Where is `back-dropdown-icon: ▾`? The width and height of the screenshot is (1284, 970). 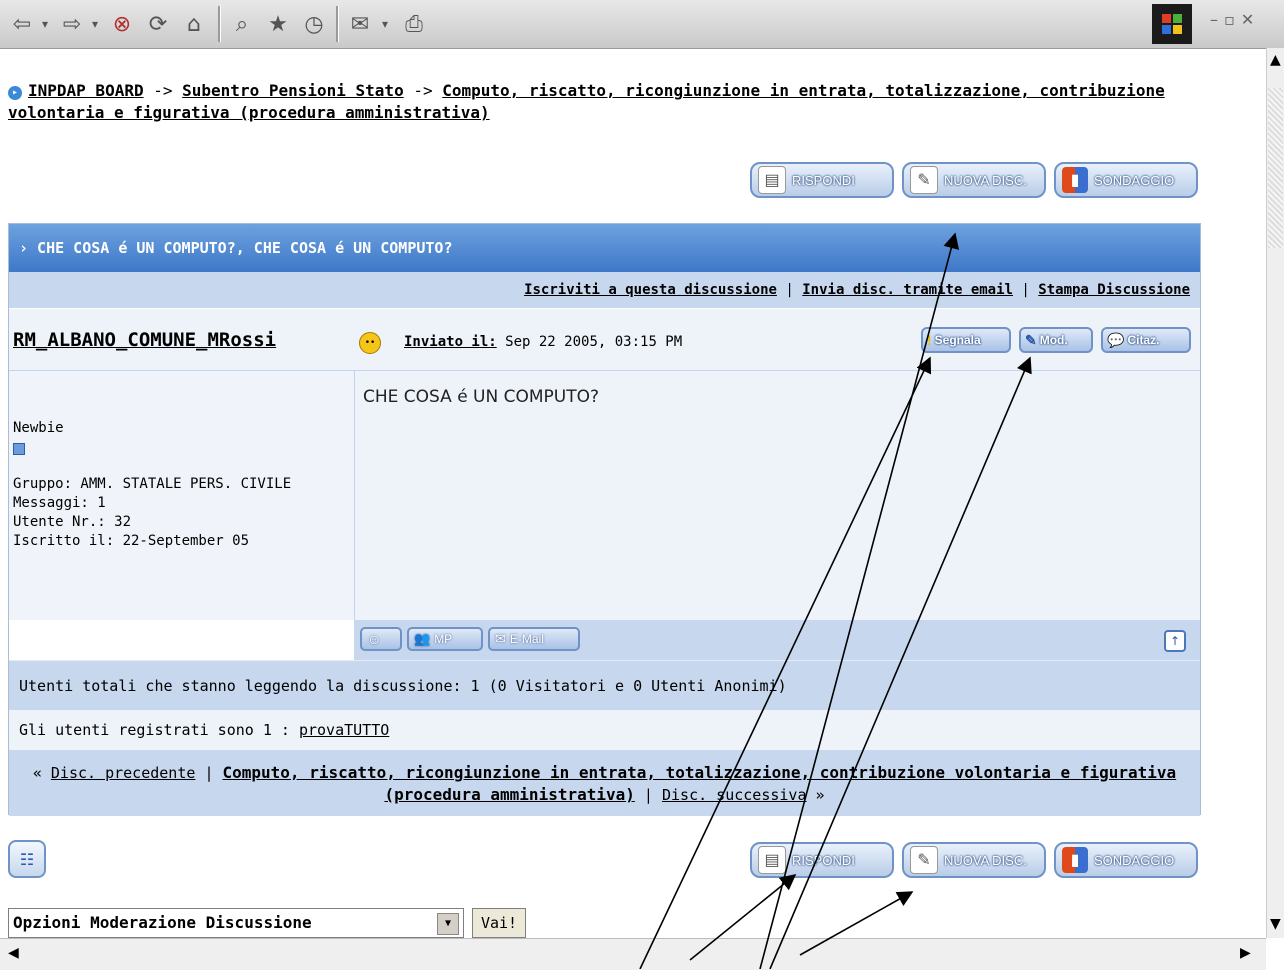
back-dropdown-icon: ▾ is located at coordinates (45, 24).